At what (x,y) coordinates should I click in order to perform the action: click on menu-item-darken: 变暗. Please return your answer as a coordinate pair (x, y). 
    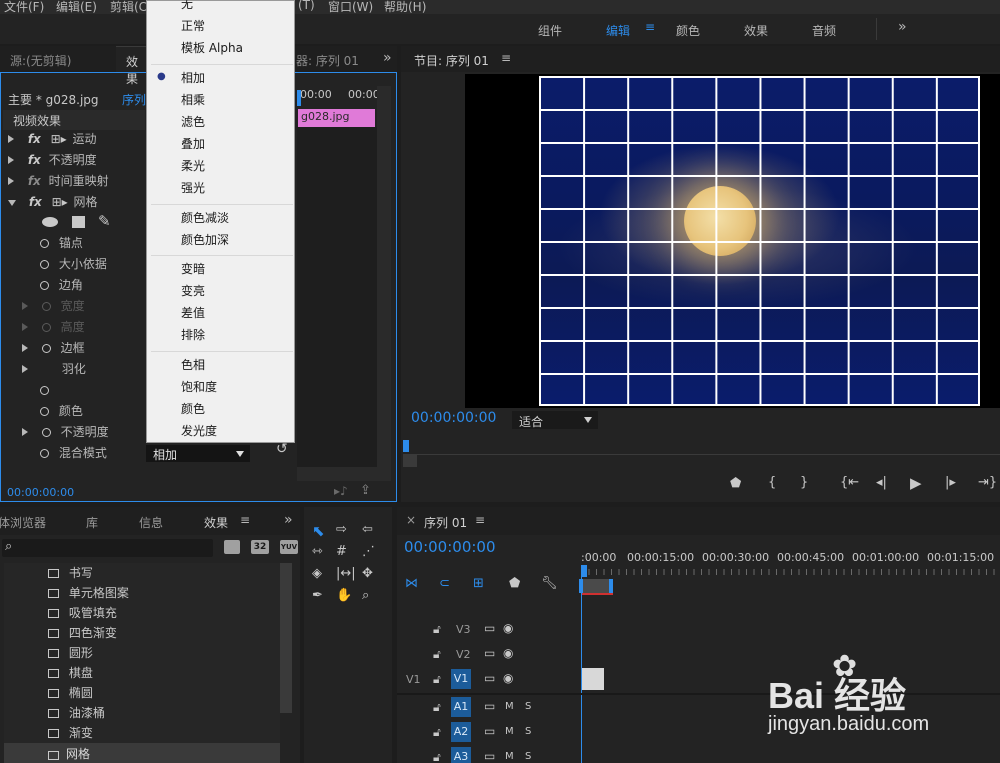
    Looking at the image, I should click on (193, 269).